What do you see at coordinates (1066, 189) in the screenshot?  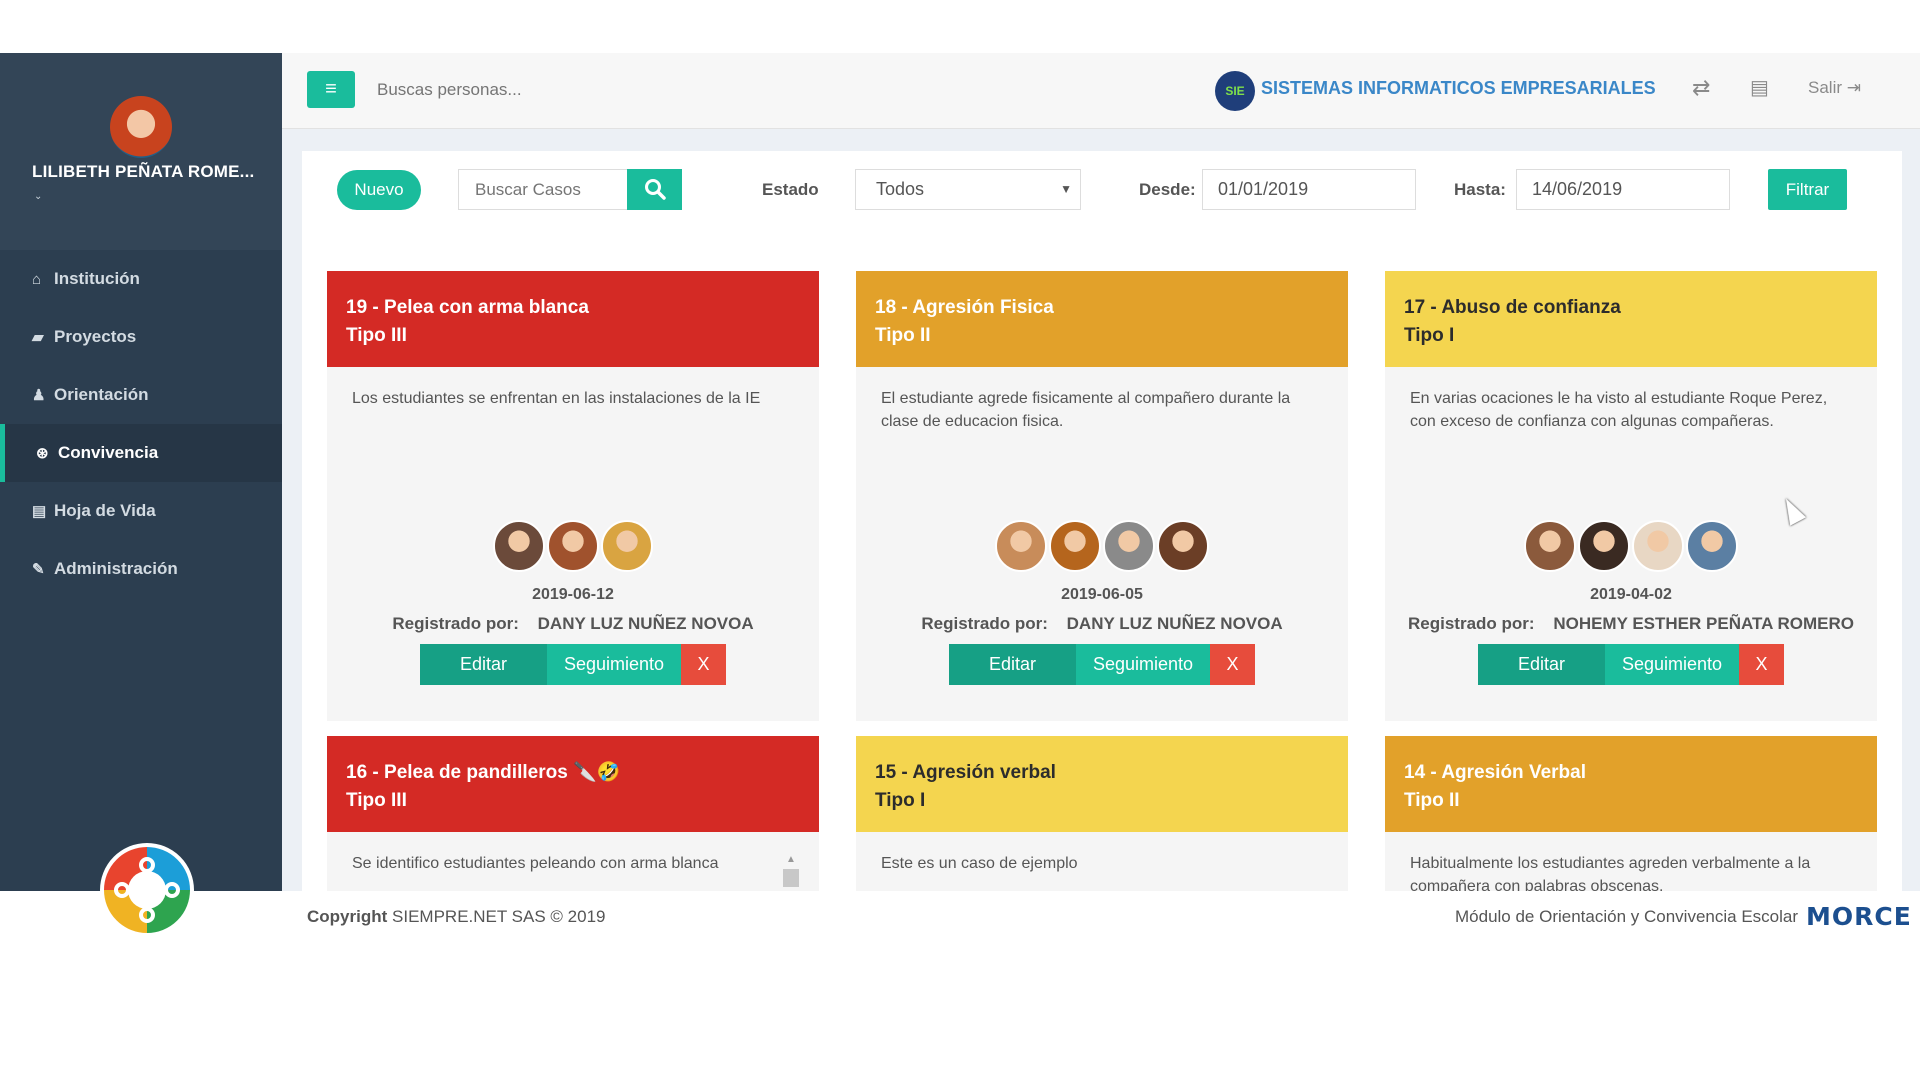 I see `caret-down-icon: ▼` at bounding box center [1066, 189].